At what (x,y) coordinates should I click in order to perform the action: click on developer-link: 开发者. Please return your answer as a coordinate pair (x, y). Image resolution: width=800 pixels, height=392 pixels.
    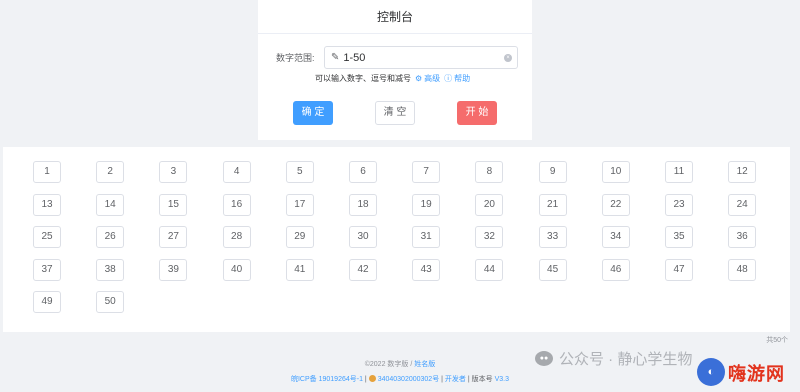
    Looking at the image, I should click on (455, 379).